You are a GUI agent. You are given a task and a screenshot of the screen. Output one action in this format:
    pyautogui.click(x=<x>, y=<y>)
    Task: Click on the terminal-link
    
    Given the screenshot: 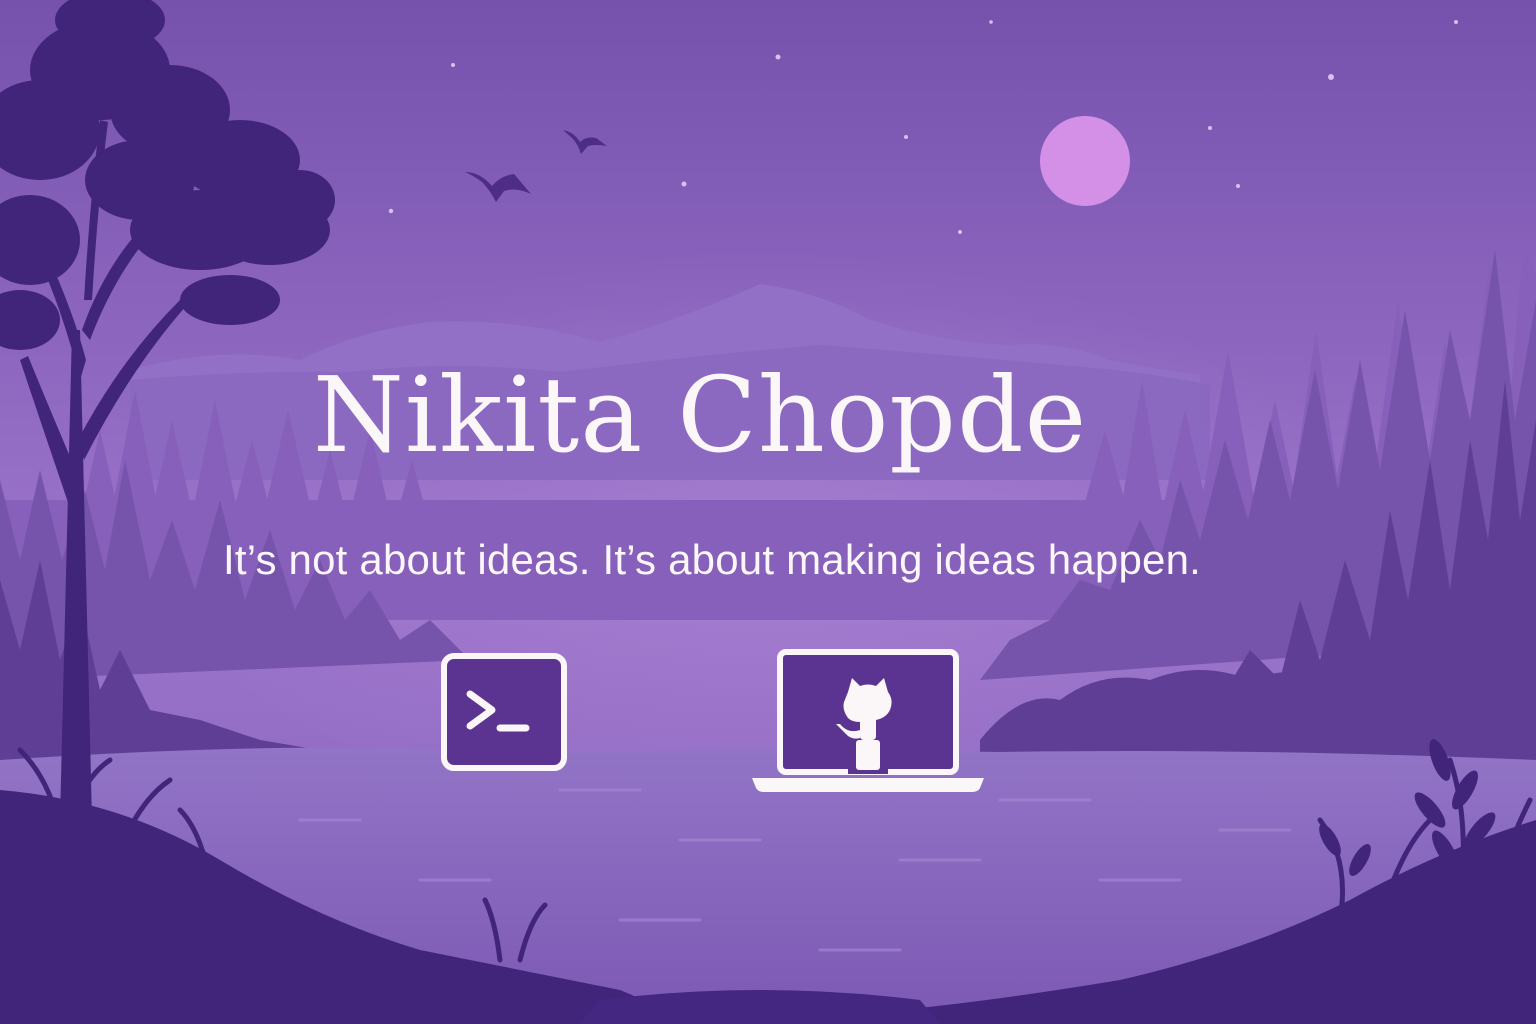 What is the action you would take?
    pyautogui.click(x=504, y=712)
    